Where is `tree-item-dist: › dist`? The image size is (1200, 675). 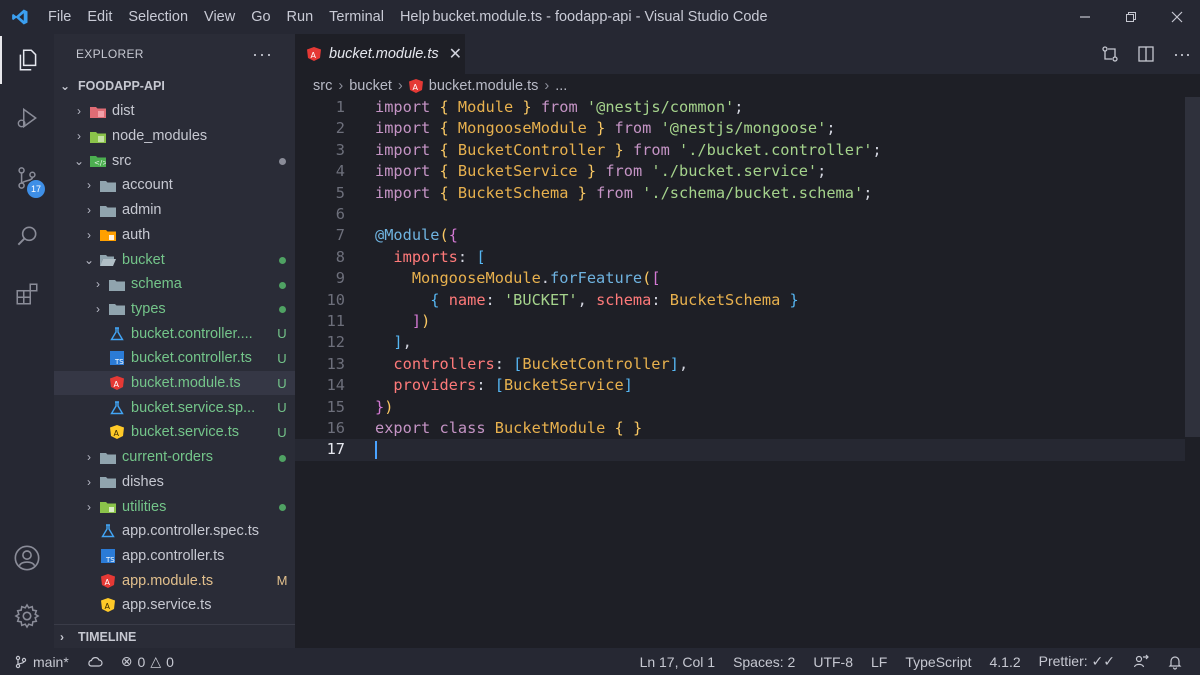
tree-item-dist: › dist is located at coordinates (174, 111).